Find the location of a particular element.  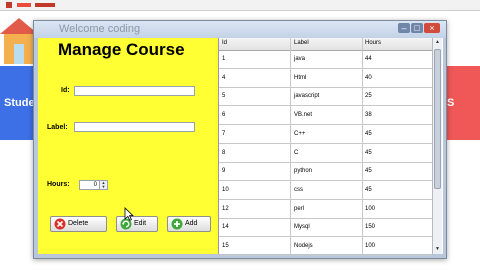

plus-icon is located at coordinates (177, 224).